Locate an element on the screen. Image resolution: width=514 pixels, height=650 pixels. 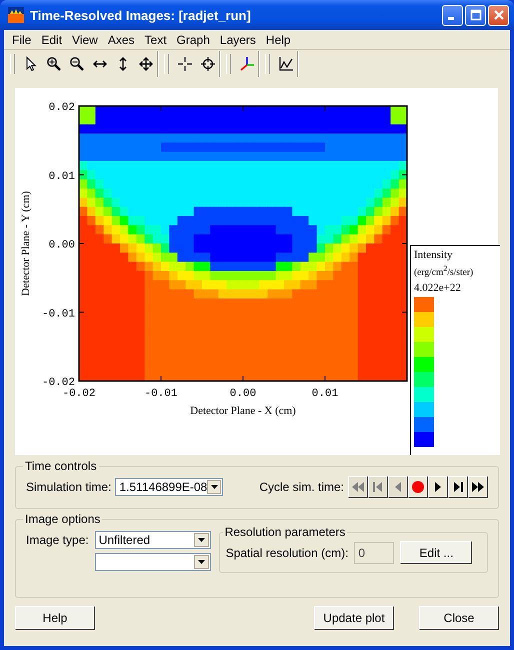
y-tick-label: 0.02 is located at coordinates (61, 108).